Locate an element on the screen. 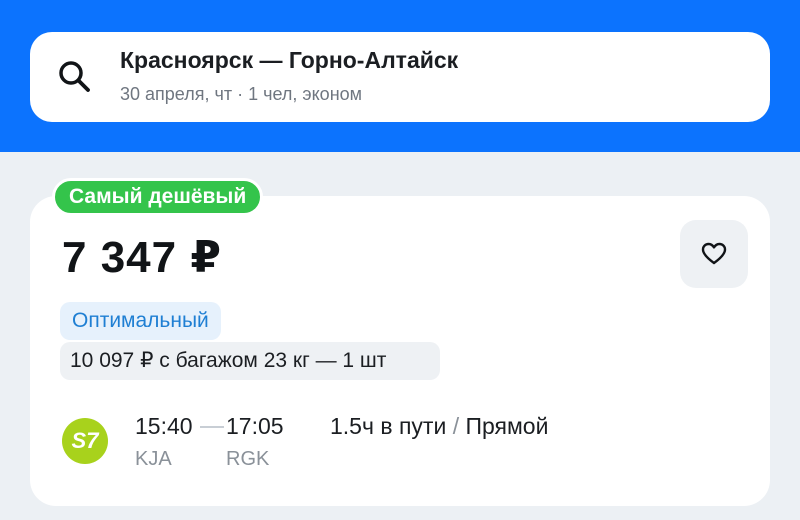  departure-time: 15:40 is located at coordinates (164, 426).